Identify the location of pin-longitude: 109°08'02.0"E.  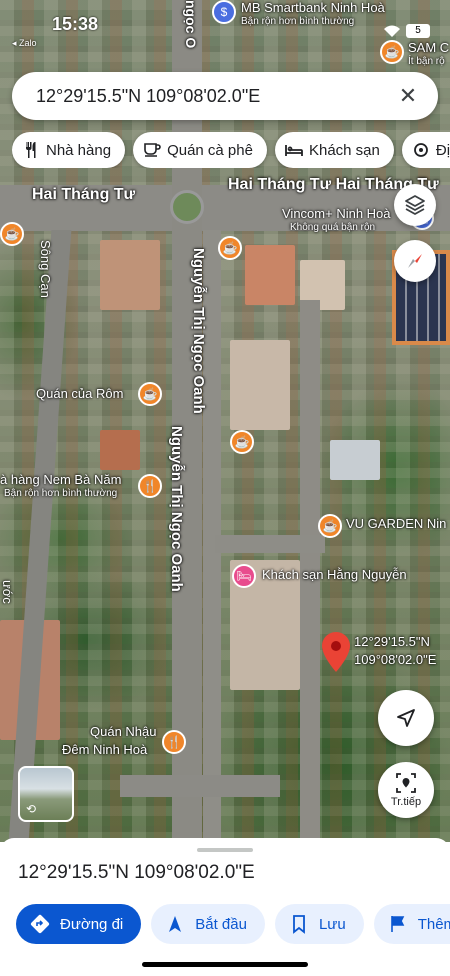
(395, 659).